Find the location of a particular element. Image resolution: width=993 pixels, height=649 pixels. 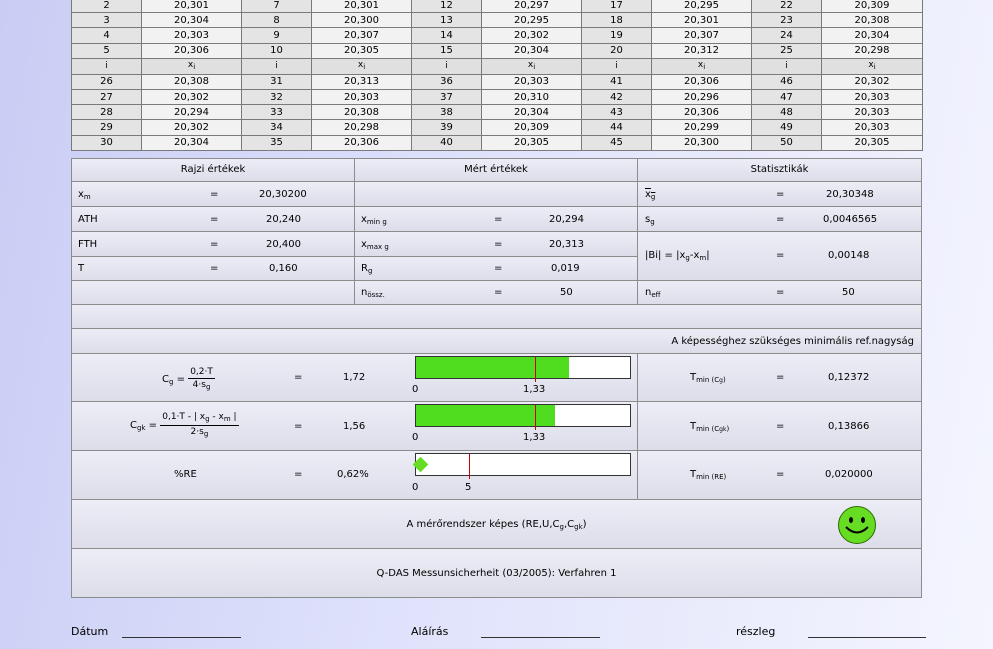

re-tmin-label: Tmin (RE) is located at coordinates (708, 475).